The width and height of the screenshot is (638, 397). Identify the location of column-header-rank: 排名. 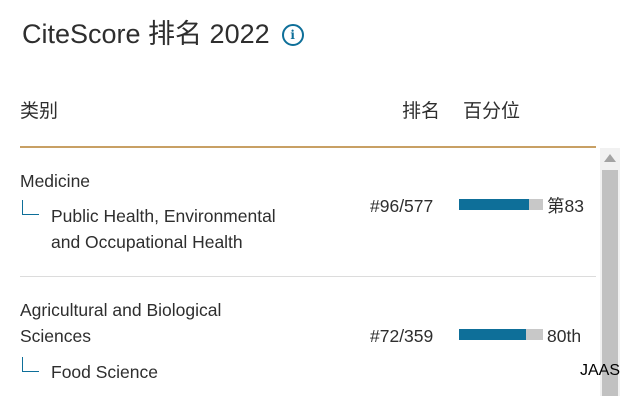
(421, 111).